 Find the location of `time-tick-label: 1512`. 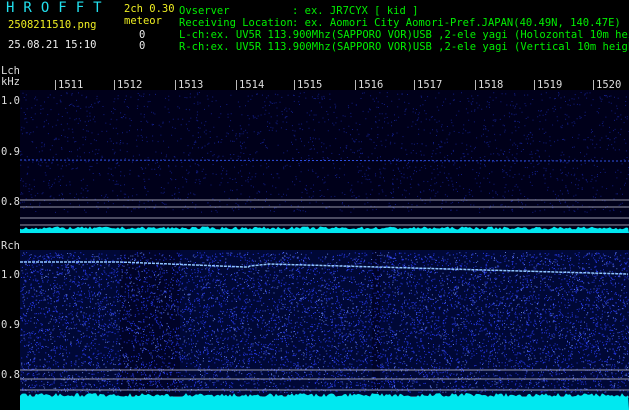

time-tick-label: 1512 is located at coordinates (130, 85).